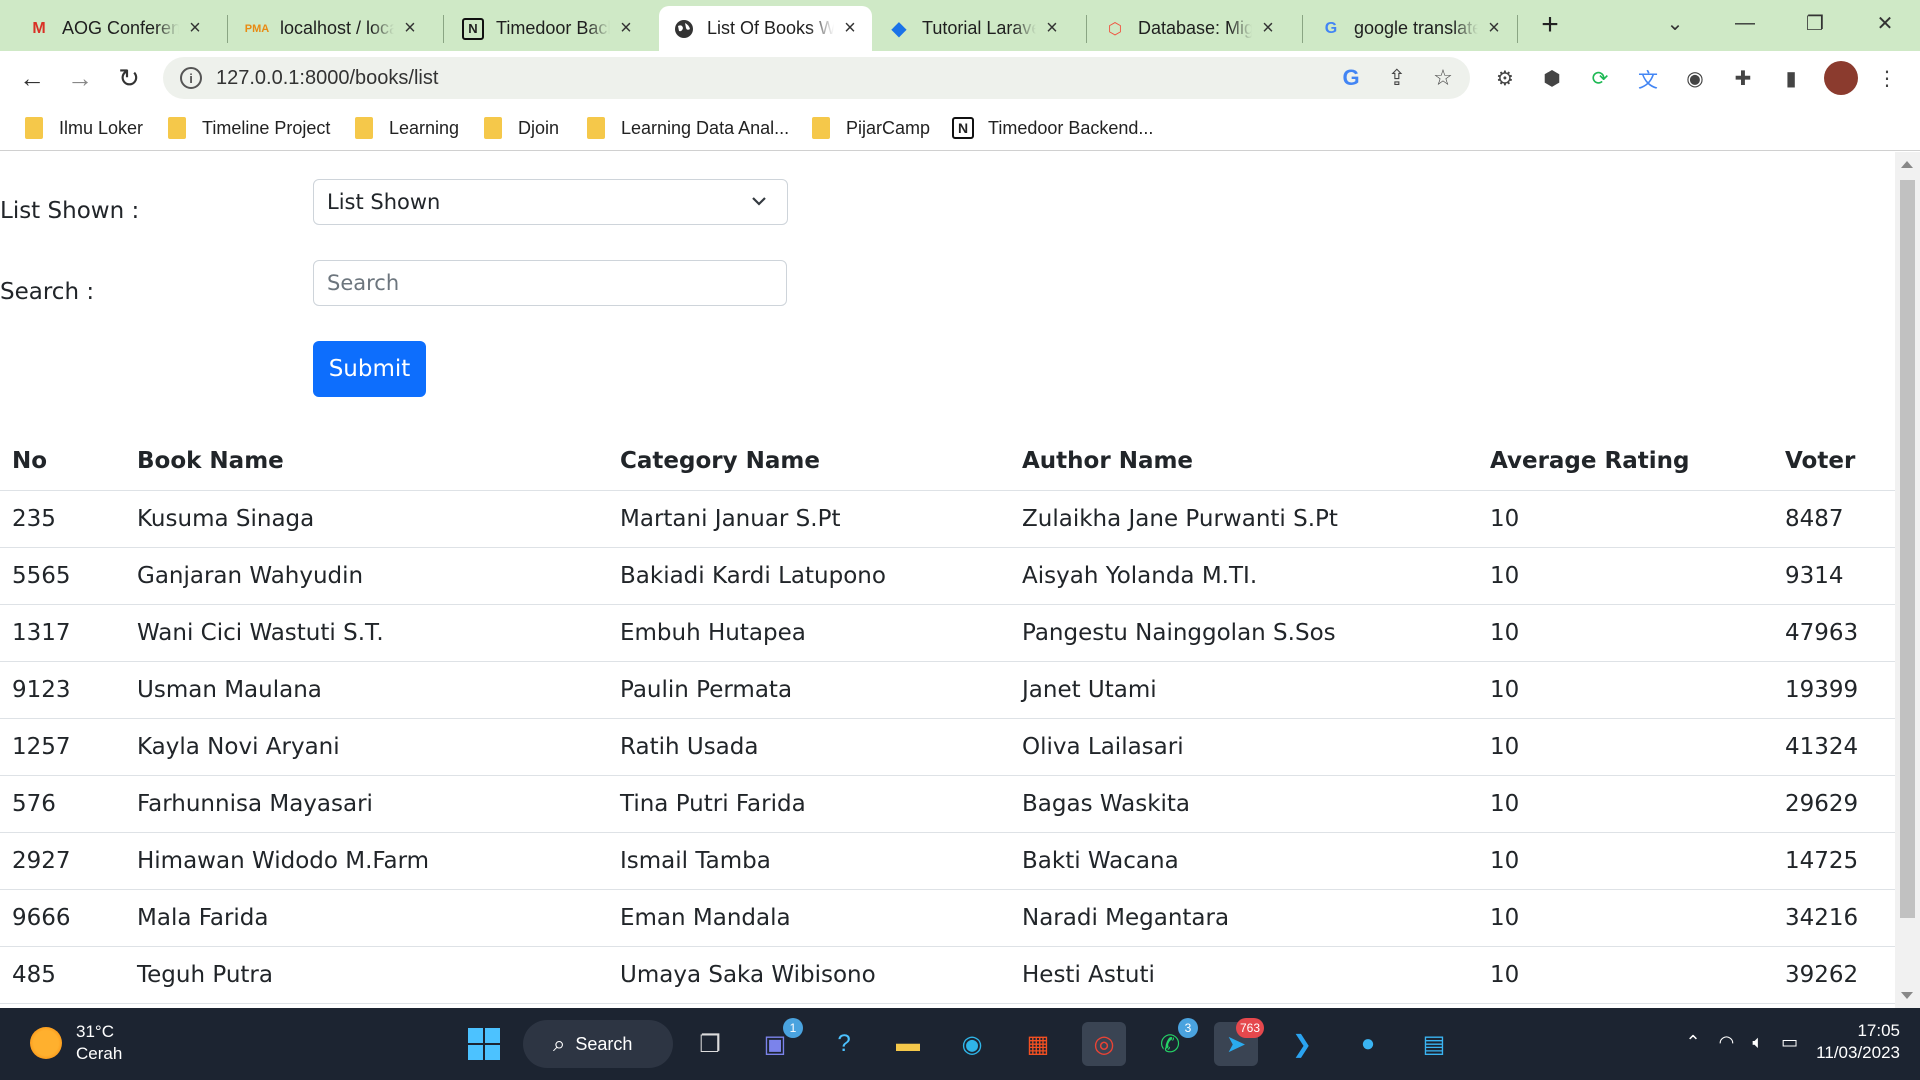  I want to click on new-tab-button: +, so click(1550, 24).